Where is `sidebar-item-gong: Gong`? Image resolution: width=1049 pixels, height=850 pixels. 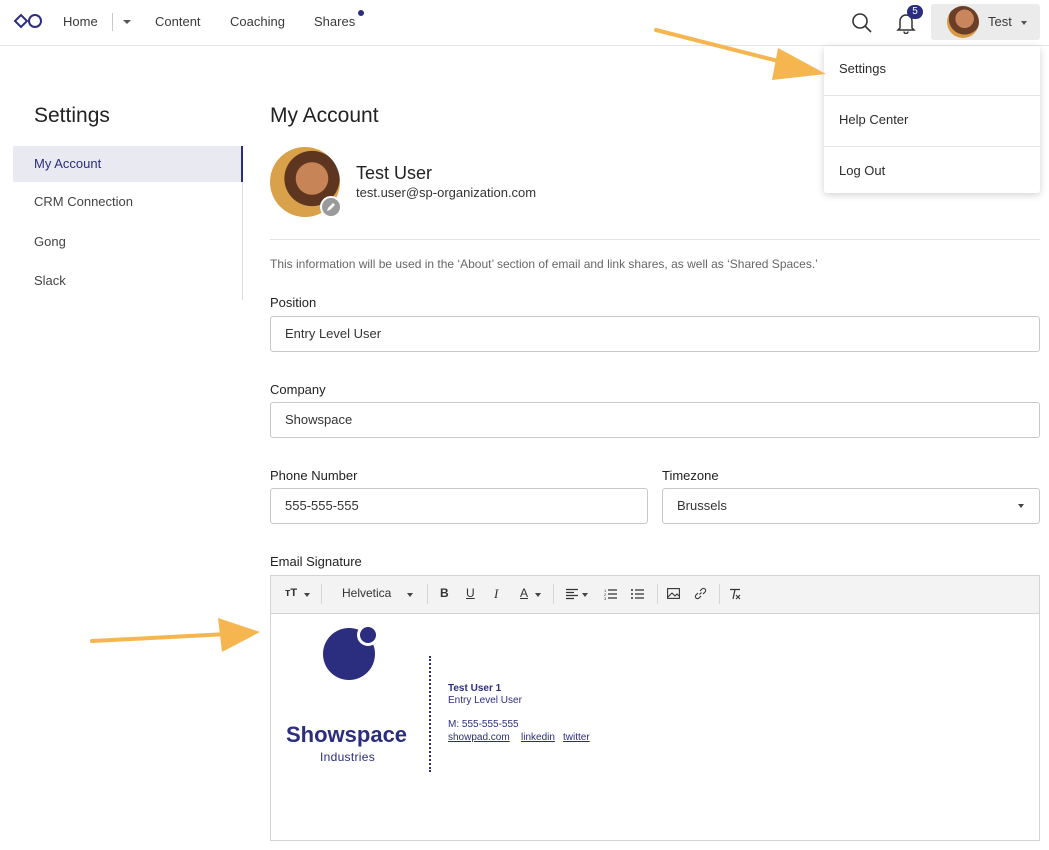 sidebar-item-gong: Gong is located at coordinates (128, 242).